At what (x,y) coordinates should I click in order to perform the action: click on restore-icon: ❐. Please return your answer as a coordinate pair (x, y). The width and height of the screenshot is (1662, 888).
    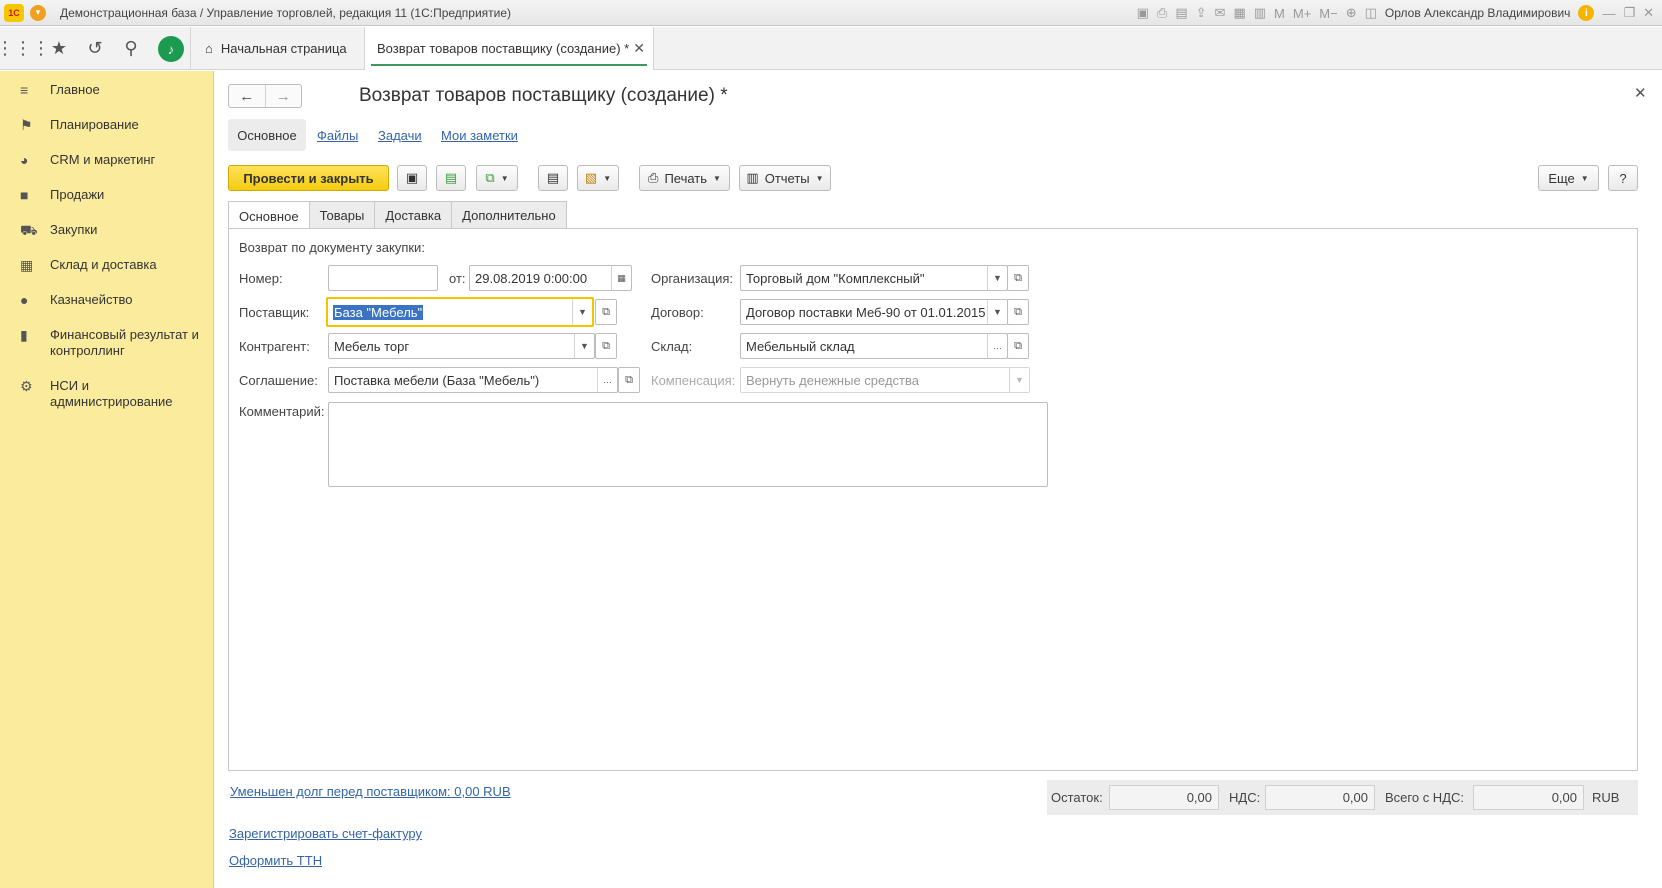
    Looking at the image, I should click on (1629, 13).